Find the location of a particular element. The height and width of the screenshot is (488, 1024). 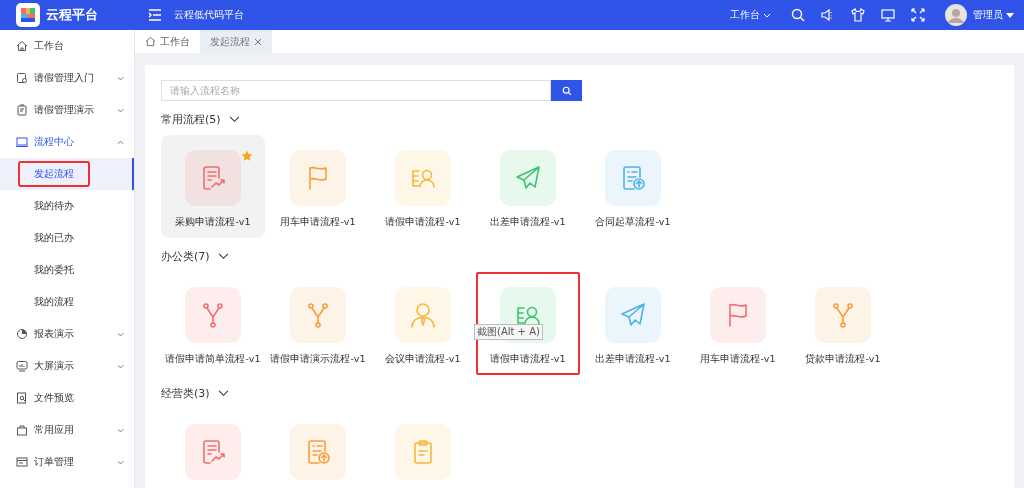

card-icon is located at coordinates (22, 462).